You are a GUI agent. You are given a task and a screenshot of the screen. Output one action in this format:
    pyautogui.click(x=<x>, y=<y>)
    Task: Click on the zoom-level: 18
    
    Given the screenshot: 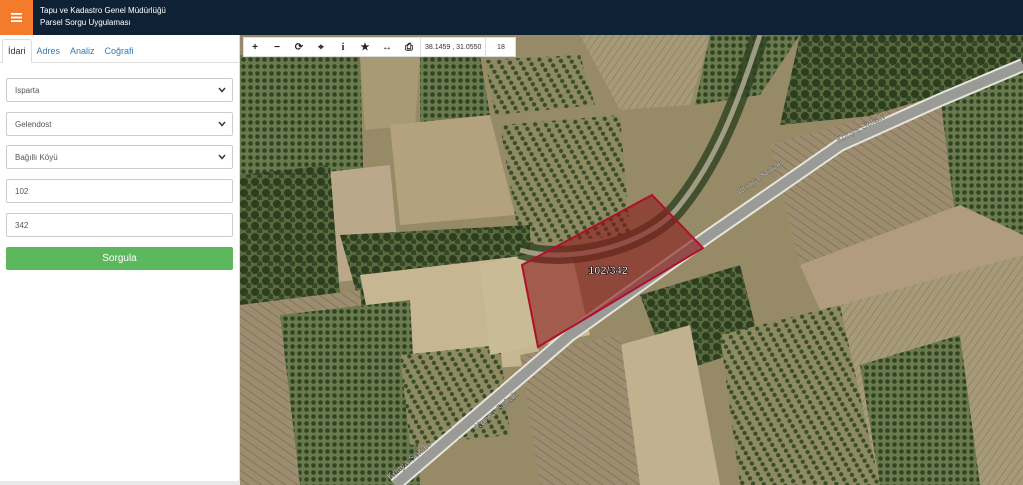 What is the action you would take?
    pyautogui.click(x=500, y=47)
    